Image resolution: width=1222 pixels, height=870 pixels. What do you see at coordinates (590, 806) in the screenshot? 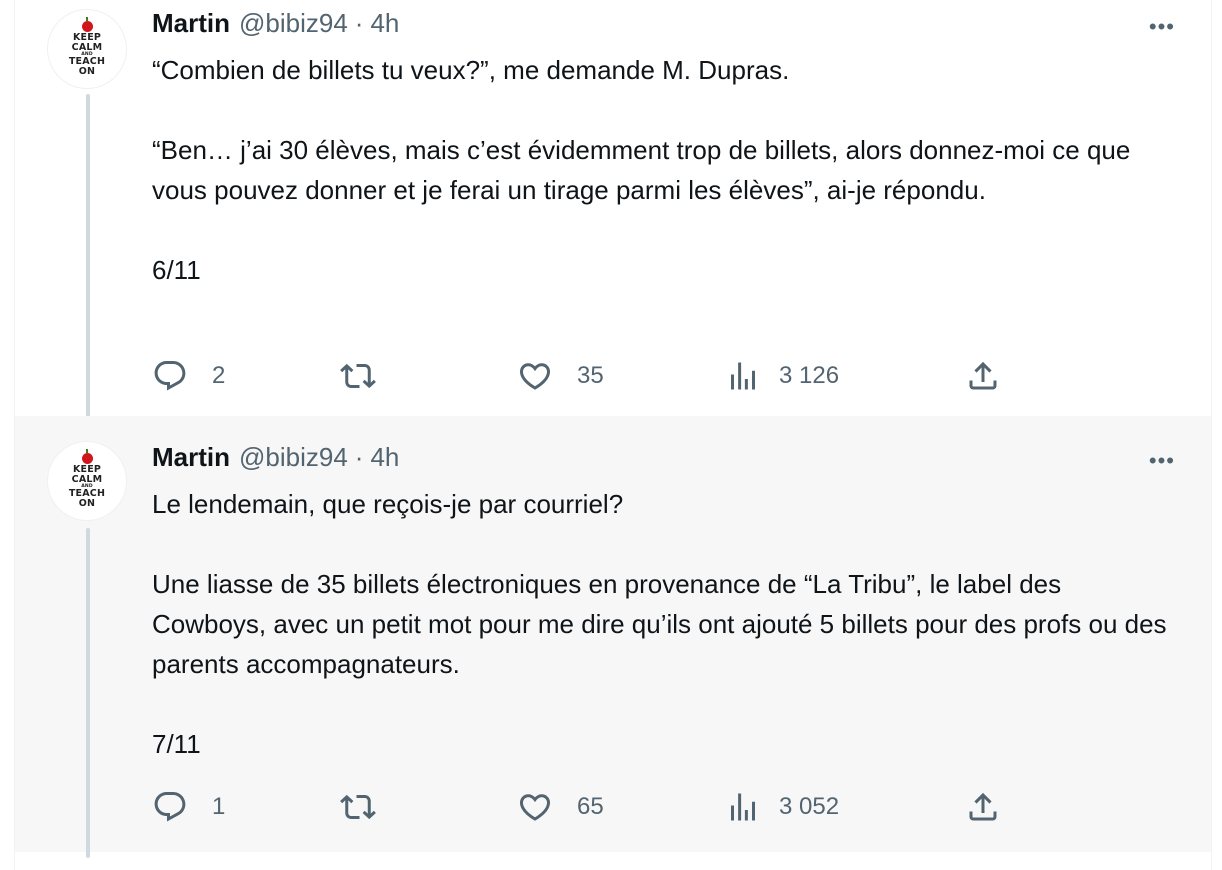
I see `like-count: 65` at bounding box center [590, 806].